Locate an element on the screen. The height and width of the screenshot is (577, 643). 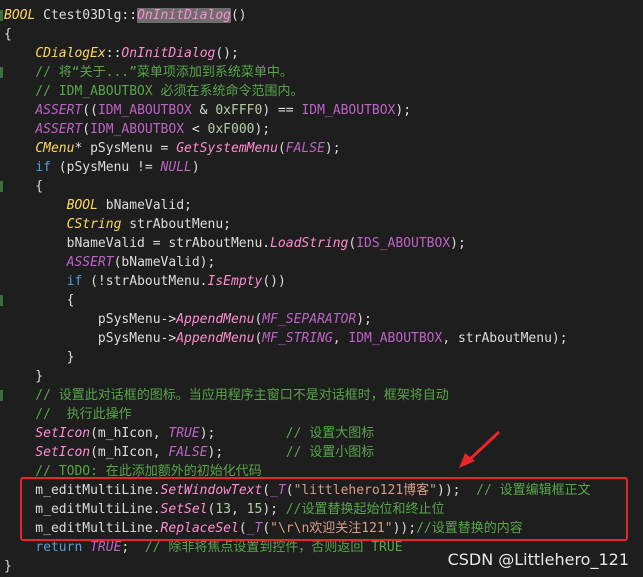
code-token: ) is located at coordinates (195, 167).